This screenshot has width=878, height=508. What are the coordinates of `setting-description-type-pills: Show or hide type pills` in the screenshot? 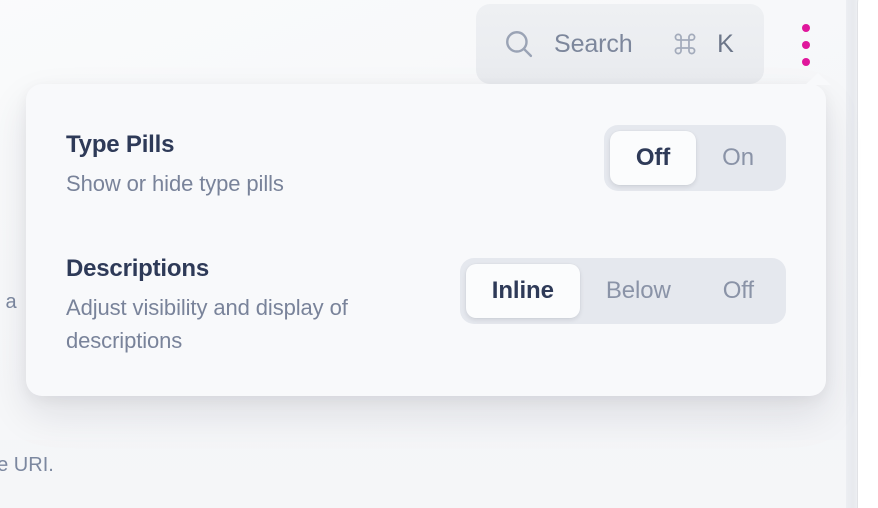 It's located at (175, 183).